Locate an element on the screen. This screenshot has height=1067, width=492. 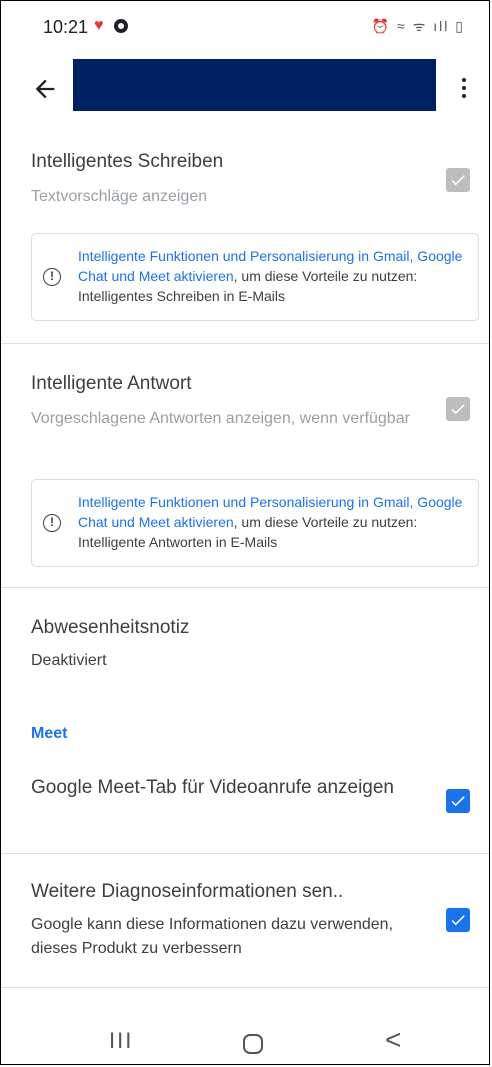
meet-tab-checkbox is located at coordinates (458, 801).